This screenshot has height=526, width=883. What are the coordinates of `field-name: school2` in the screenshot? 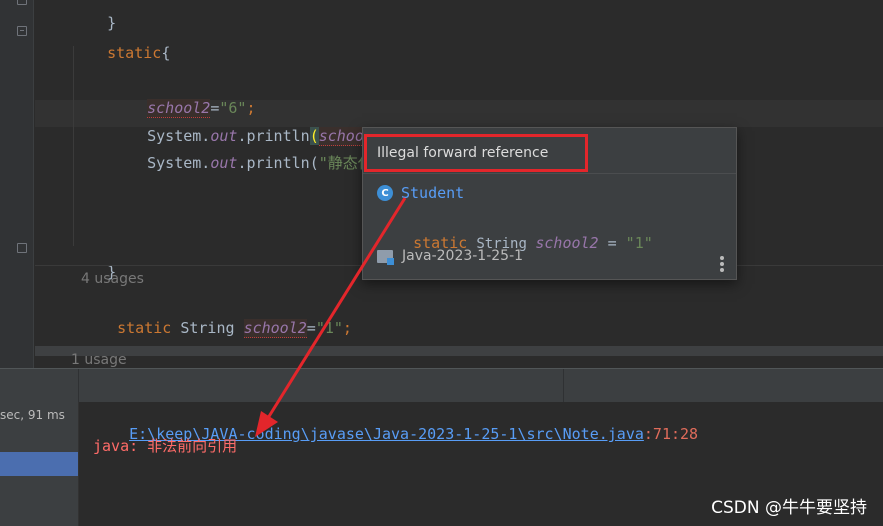 It's located at (567, 243).